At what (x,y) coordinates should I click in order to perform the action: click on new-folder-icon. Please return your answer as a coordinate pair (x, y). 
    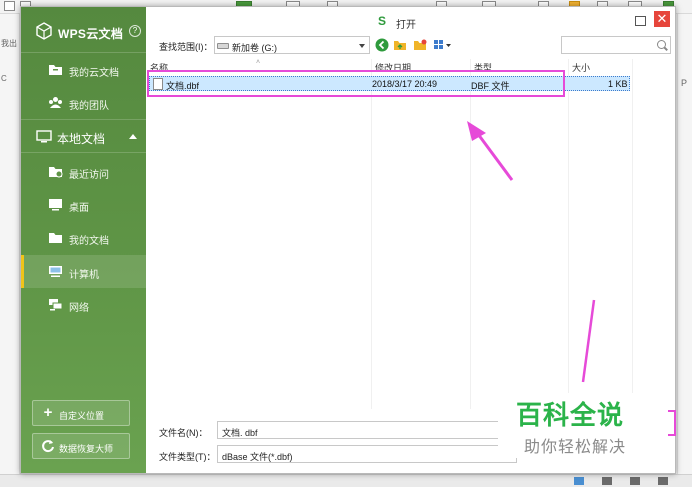
    Looking at the image, I should click on (420, 45).